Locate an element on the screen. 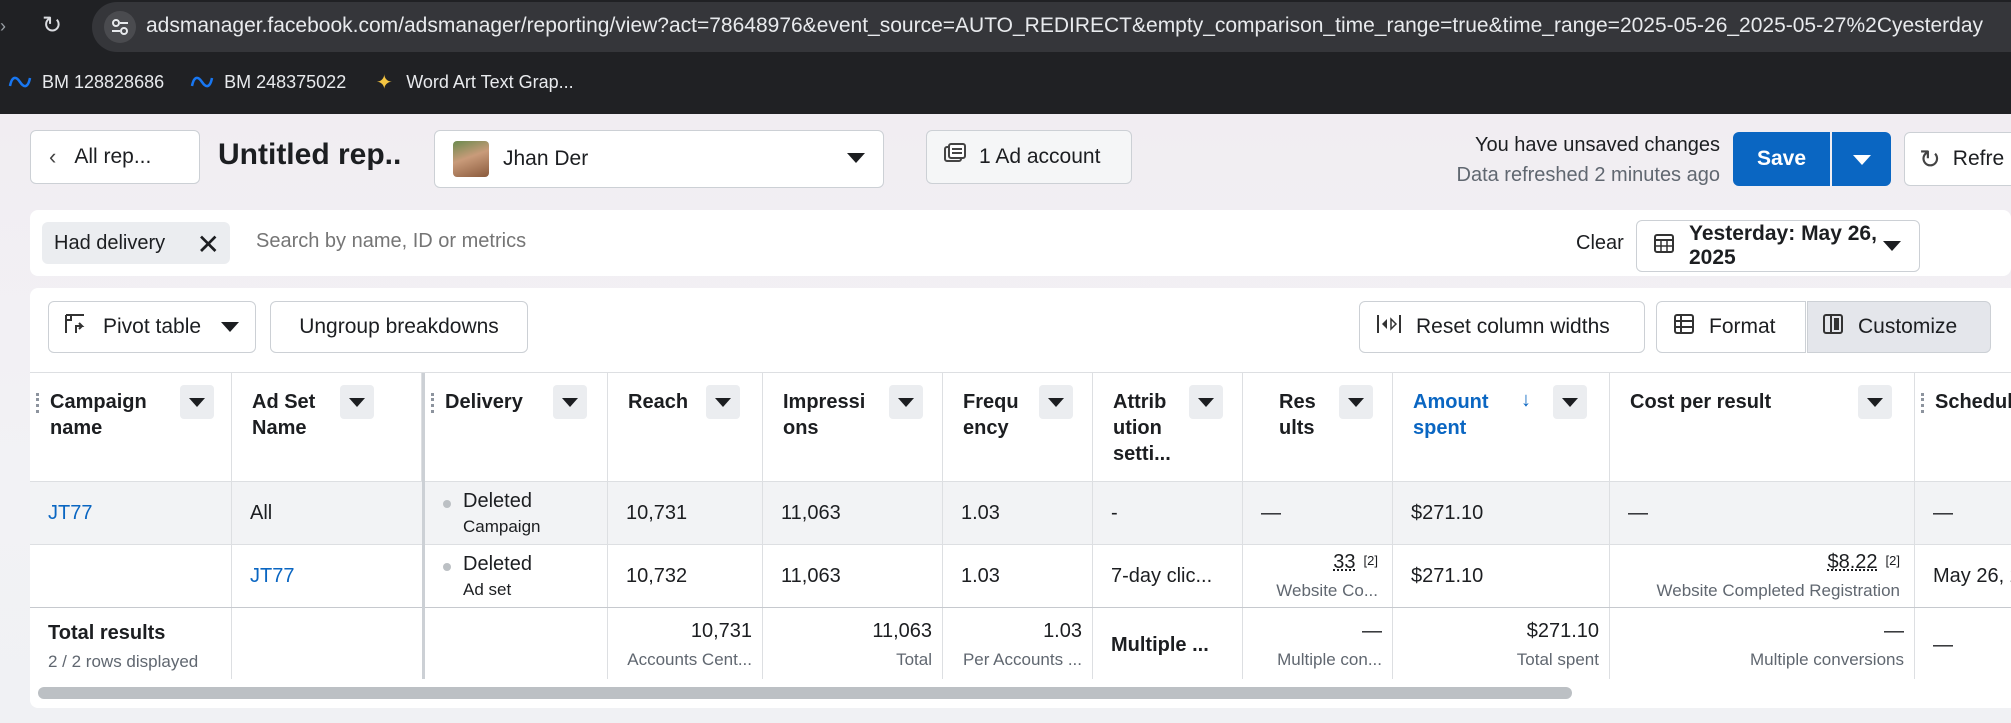  column-header-frequency: Frequ ency is located at coordinates (1018, 427).